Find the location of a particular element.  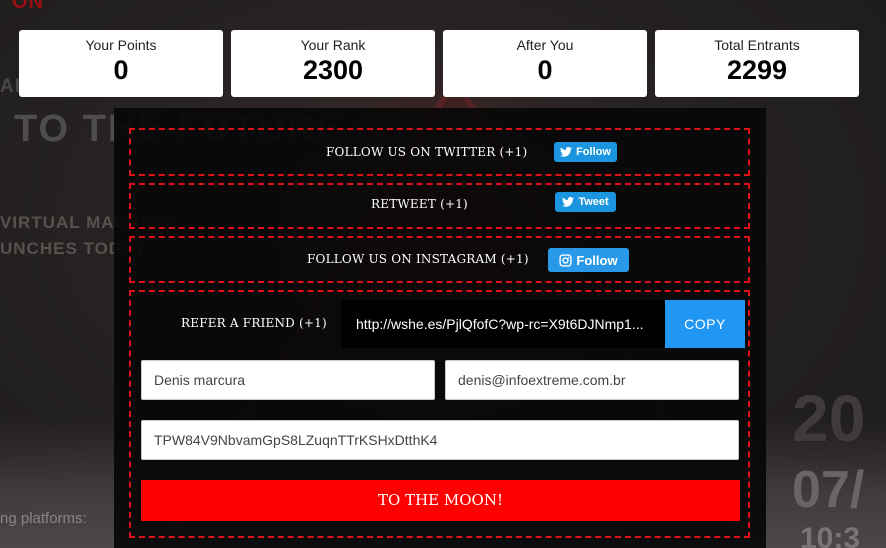

twitter-follow-button: Follow is located at coordinates (585, 152).